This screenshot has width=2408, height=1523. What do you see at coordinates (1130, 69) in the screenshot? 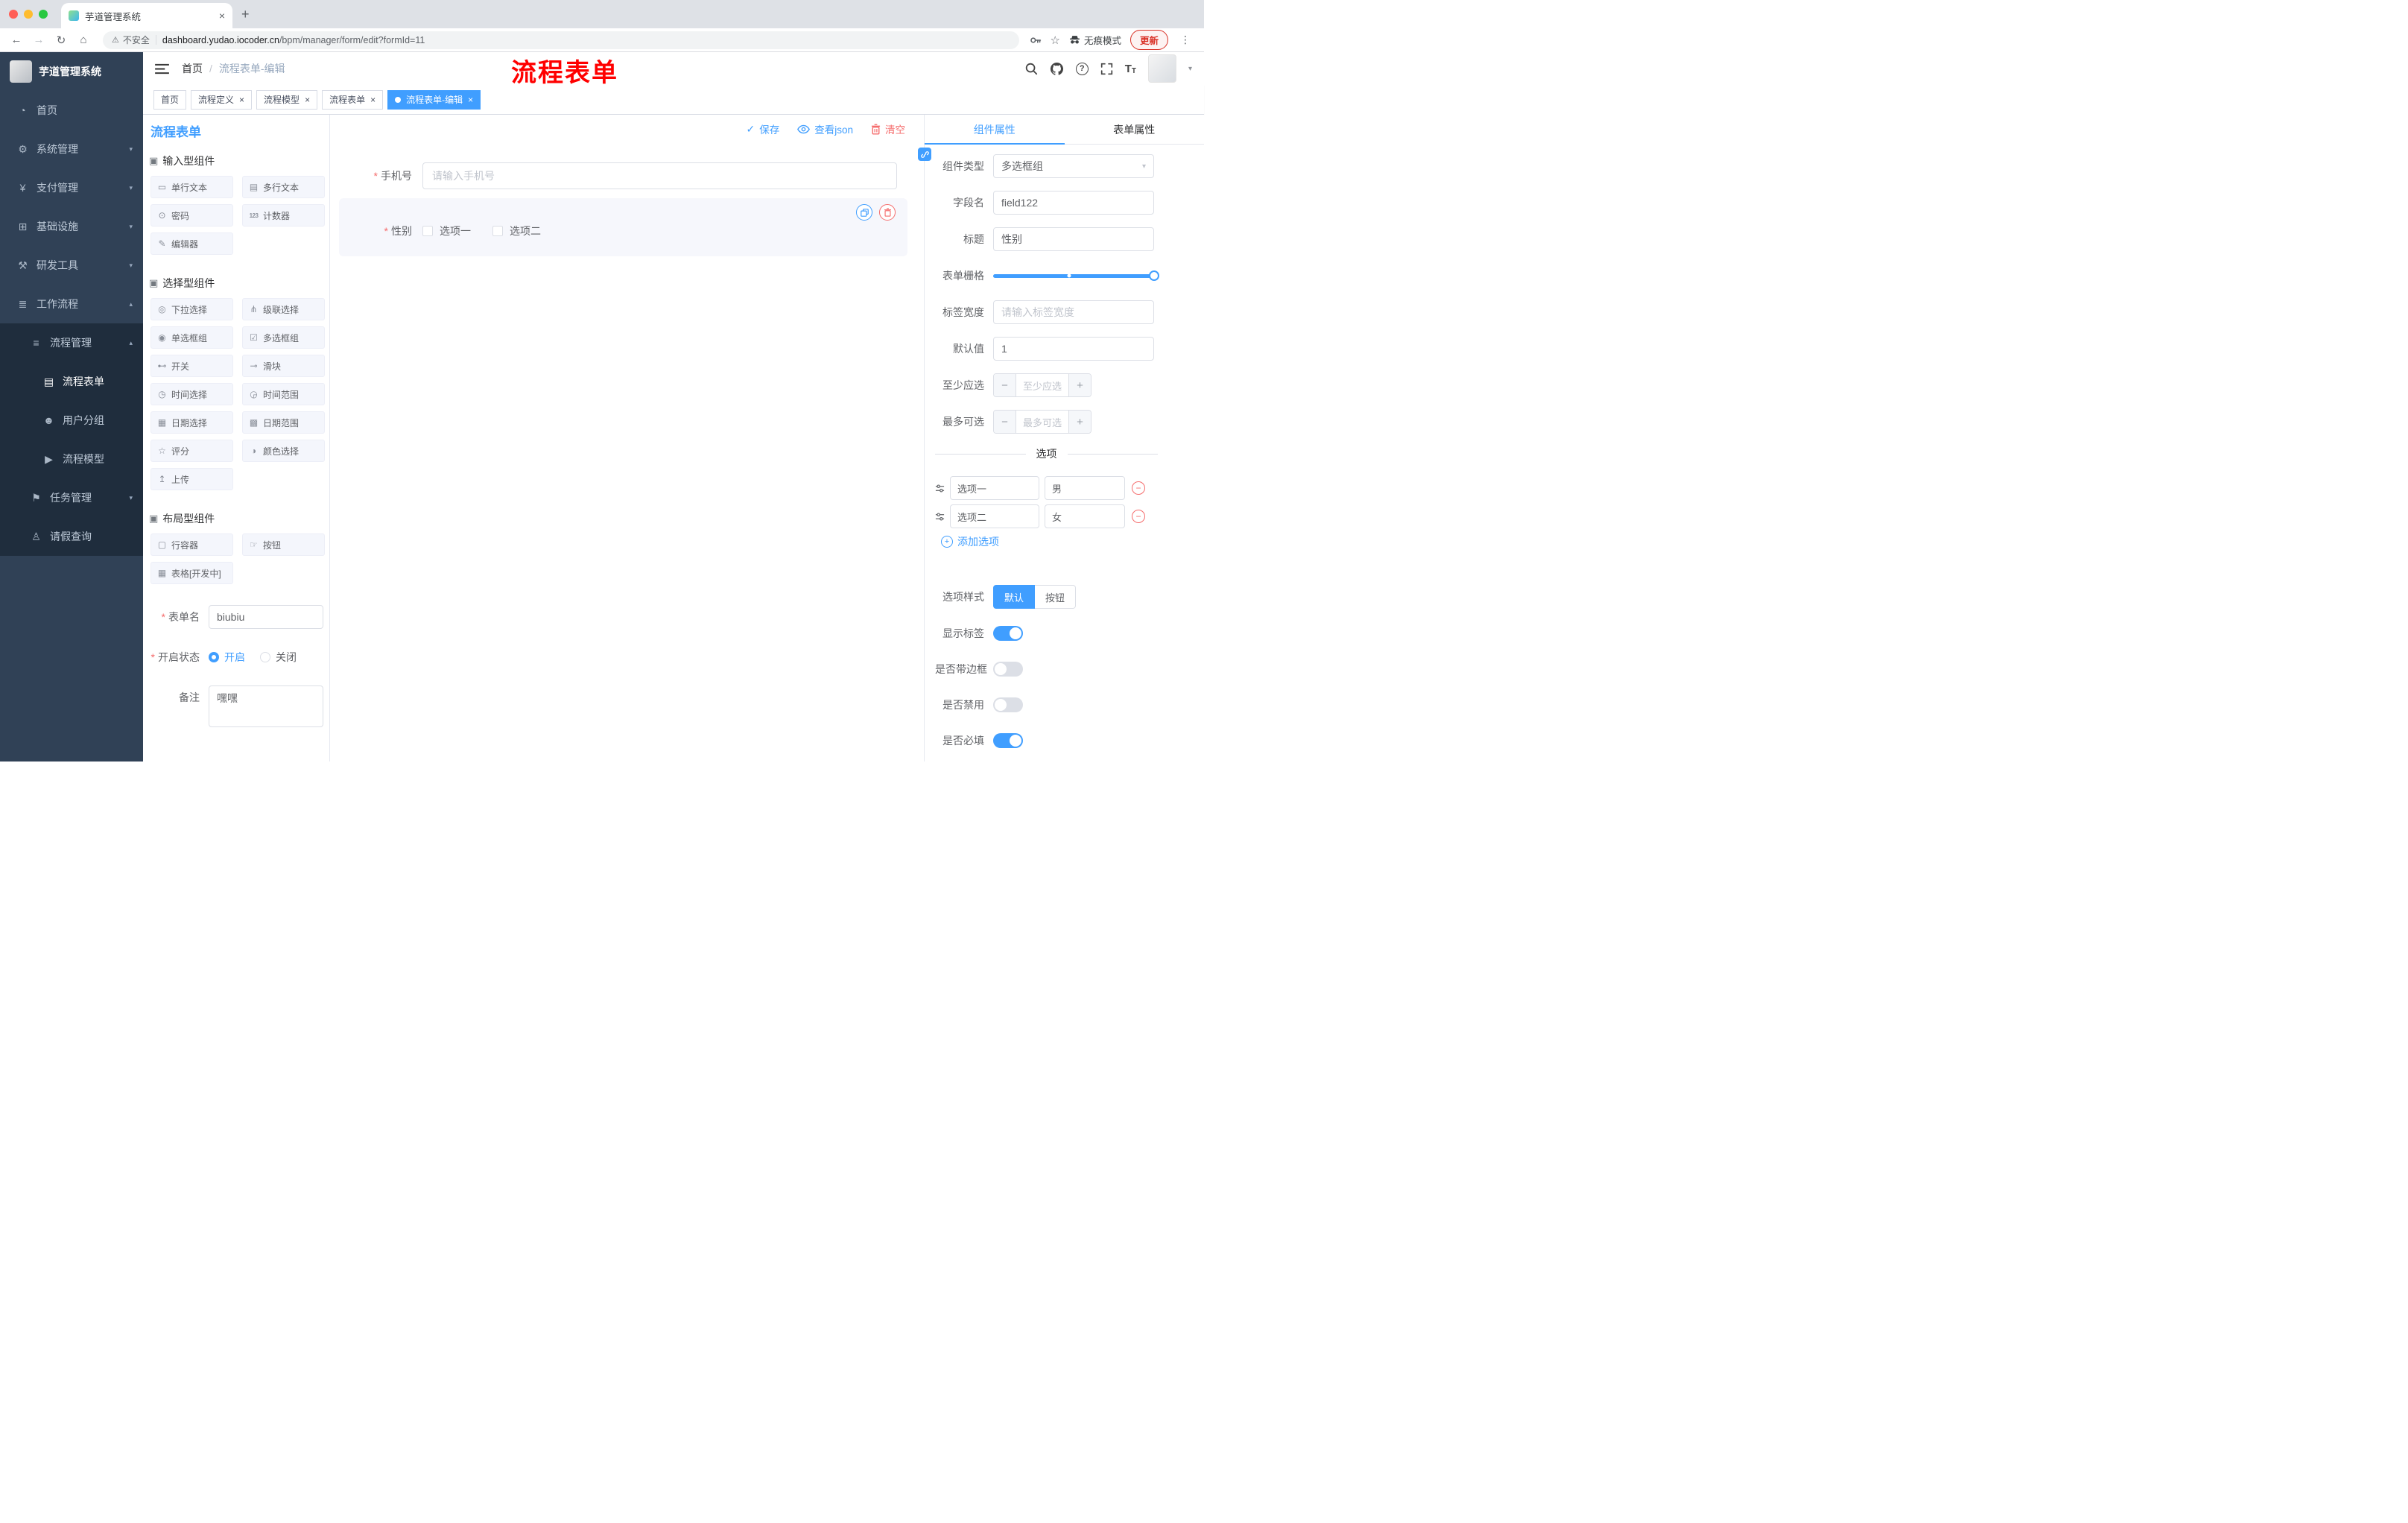
I see `font-size-icon: TT` at bounding box center [1130, 69].